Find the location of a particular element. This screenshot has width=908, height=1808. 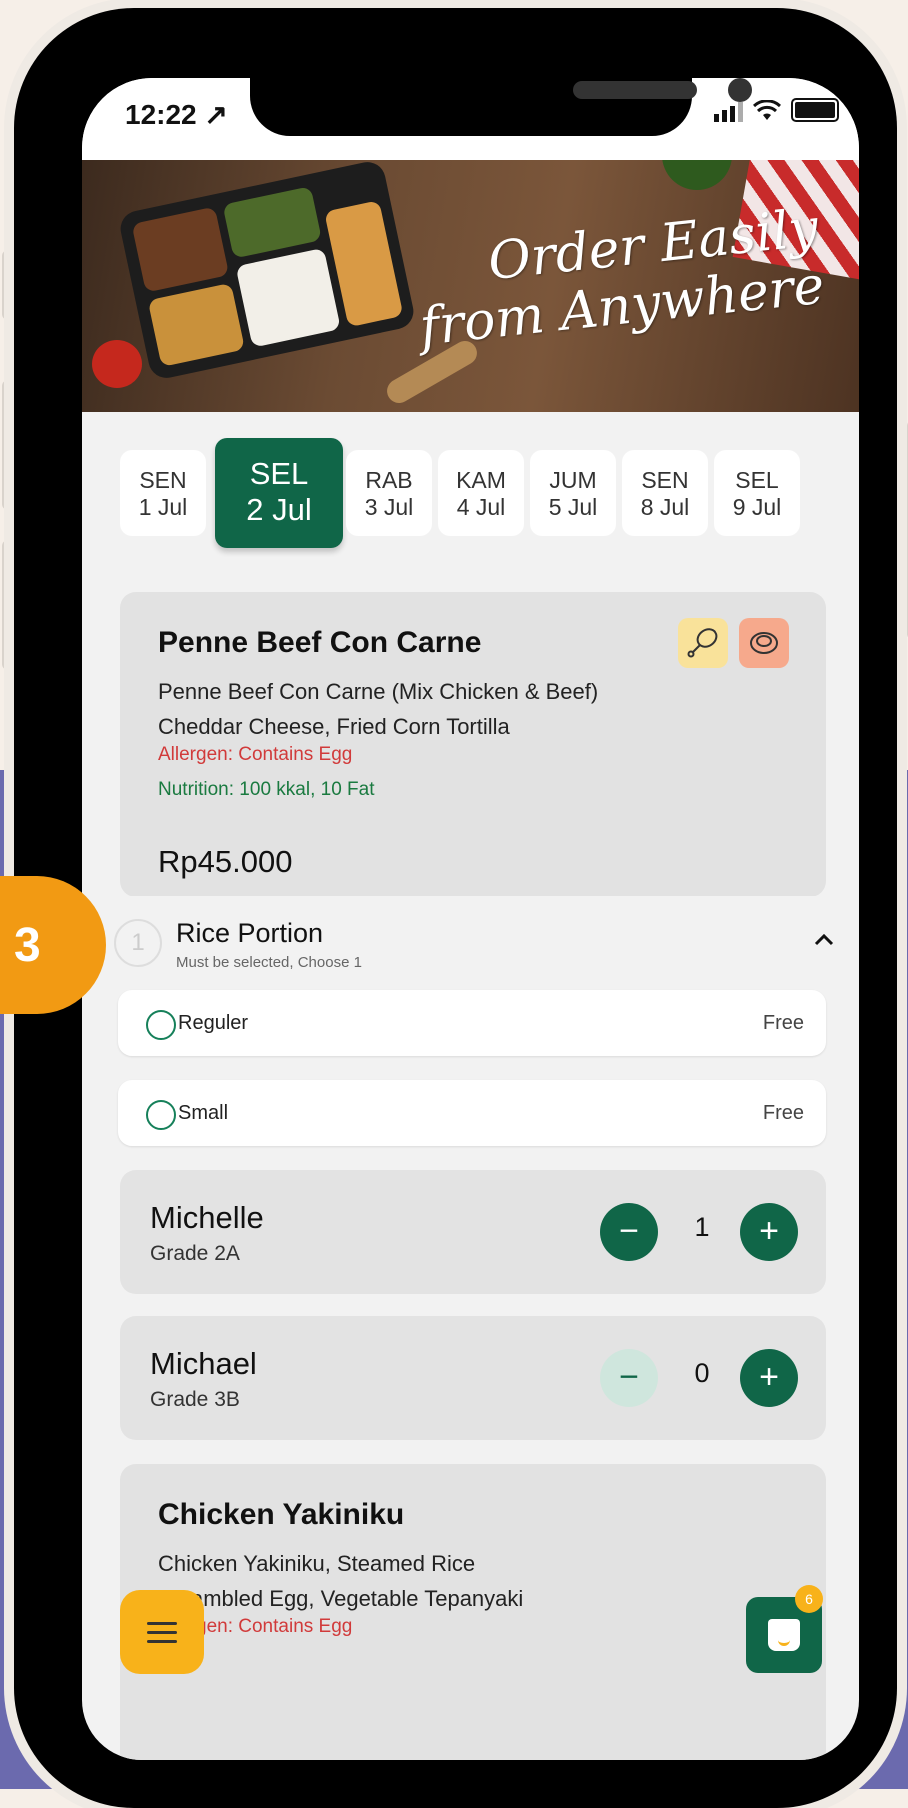

student-name: Michael is located at coordinates (203, 1363).